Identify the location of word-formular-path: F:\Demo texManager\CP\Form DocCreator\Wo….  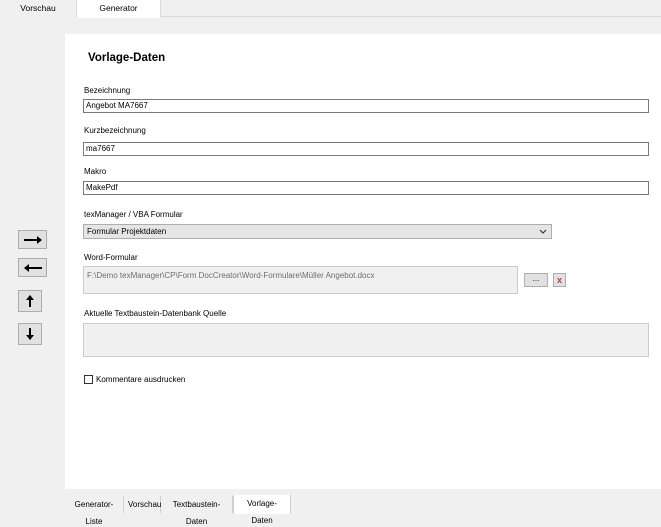
(300, 280).